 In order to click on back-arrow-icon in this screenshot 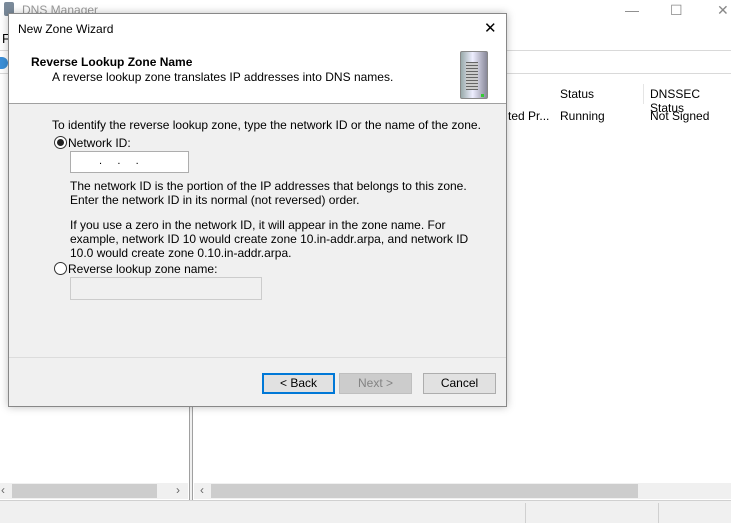, I will do `click(4, 63)`.